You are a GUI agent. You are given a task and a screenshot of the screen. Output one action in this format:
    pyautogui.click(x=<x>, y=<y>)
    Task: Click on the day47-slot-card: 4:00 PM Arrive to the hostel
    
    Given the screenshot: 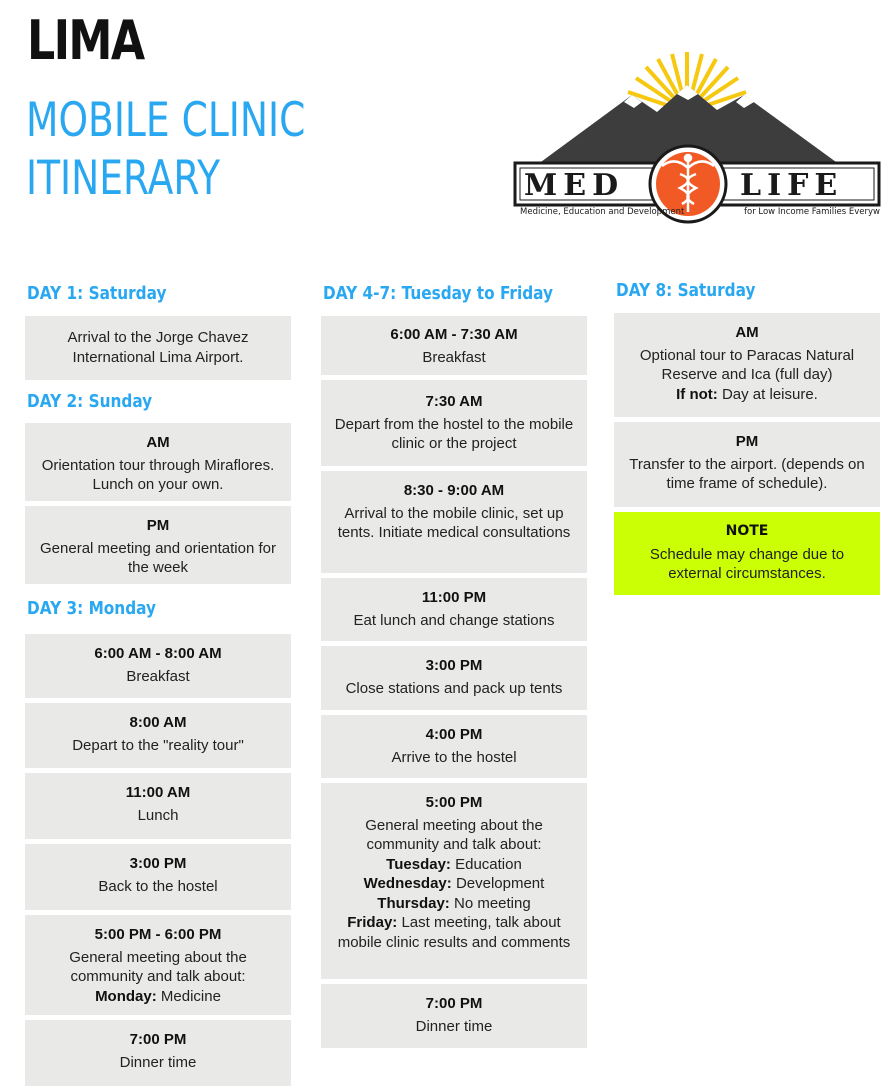 What is the action you would take?
    pyautogui.click(x=454, y=746)
    